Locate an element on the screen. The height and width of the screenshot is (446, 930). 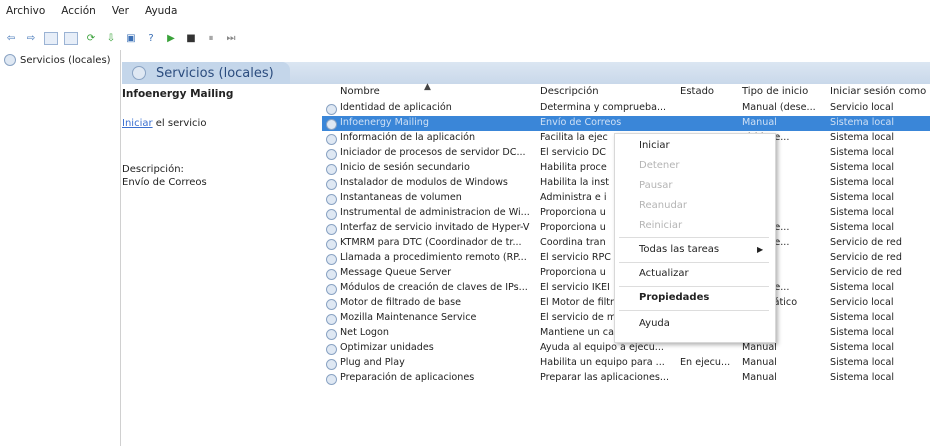
menu-archivo: Archivo is located at coordinates (25, 11).